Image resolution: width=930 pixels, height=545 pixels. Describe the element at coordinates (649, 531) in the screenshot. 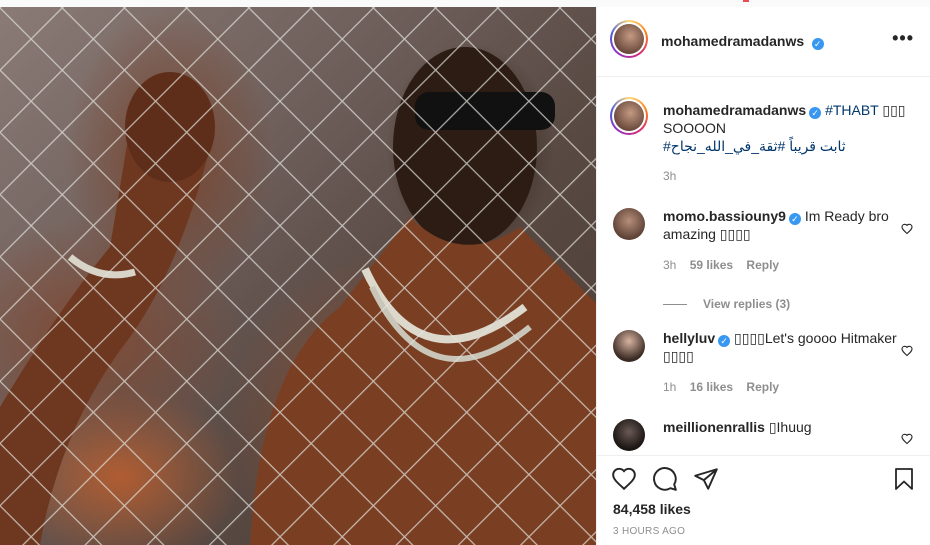

I see `post-timestamp: 3 HOURS AGO` at that location.